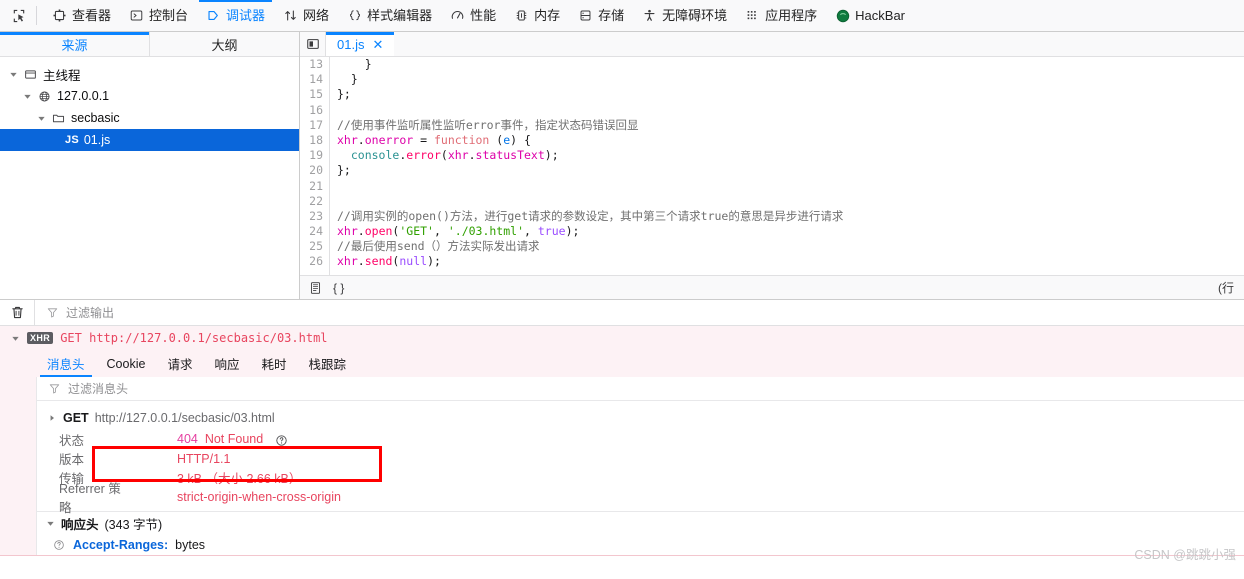  What do you see at coordinates (149, 96) in the screenshot?
I see `tree-item-host: 127.0.0.1` at bounding box center [149, 96].